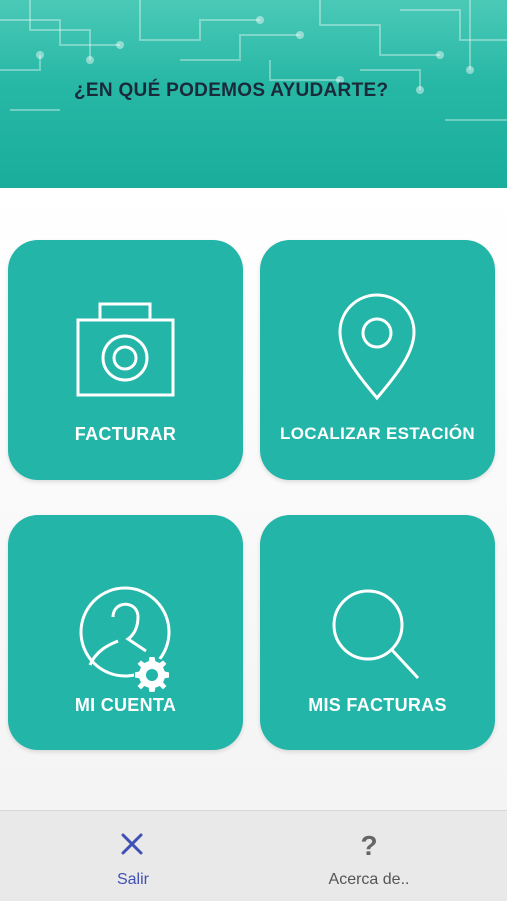 The image size is (507, 901). I want to click on question-icon: ?, so click(368, 845).